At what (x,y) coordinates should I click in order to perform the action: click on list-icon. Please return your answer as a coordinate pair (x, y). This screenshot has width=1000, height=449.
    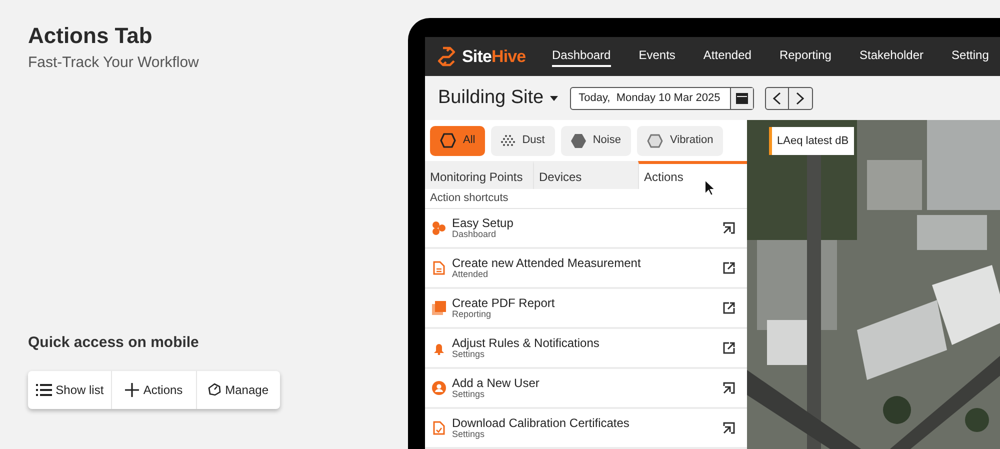
    Looking at the image, I should click on (44, 390).